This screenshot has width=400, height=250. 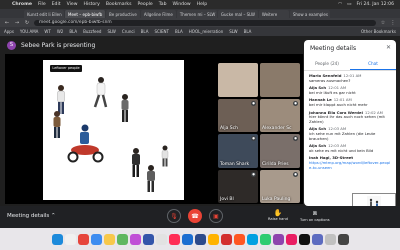 I want to click on browser-tab: Gucke mal – SLW, so click(x=237, y=14).